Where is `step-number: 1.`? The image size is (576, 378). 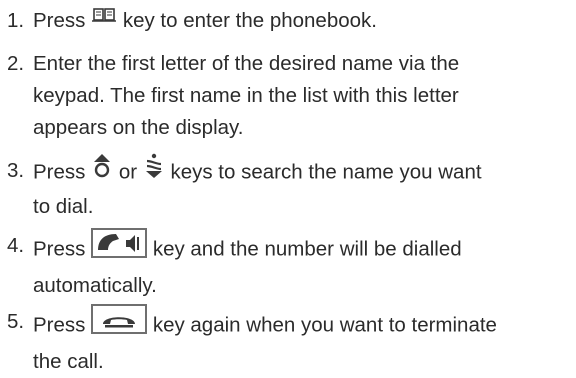
step-number: 1. is located at coordinates (16, 20).